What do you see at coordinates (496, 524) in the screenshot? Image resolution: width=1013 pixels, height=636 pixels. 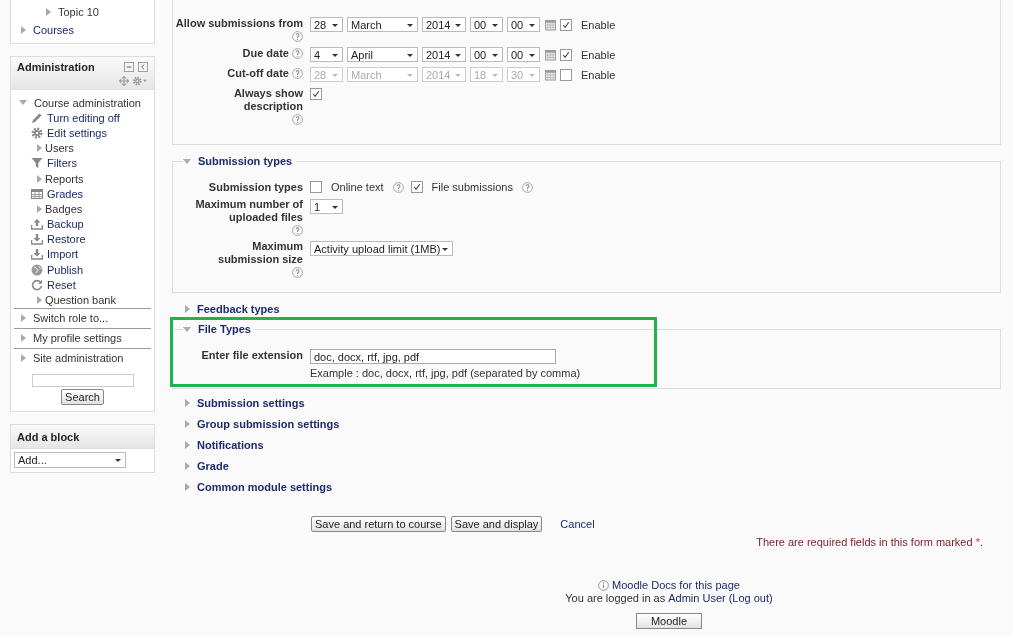 I see `form-button: Save and display` at bounding box center [496, 524].